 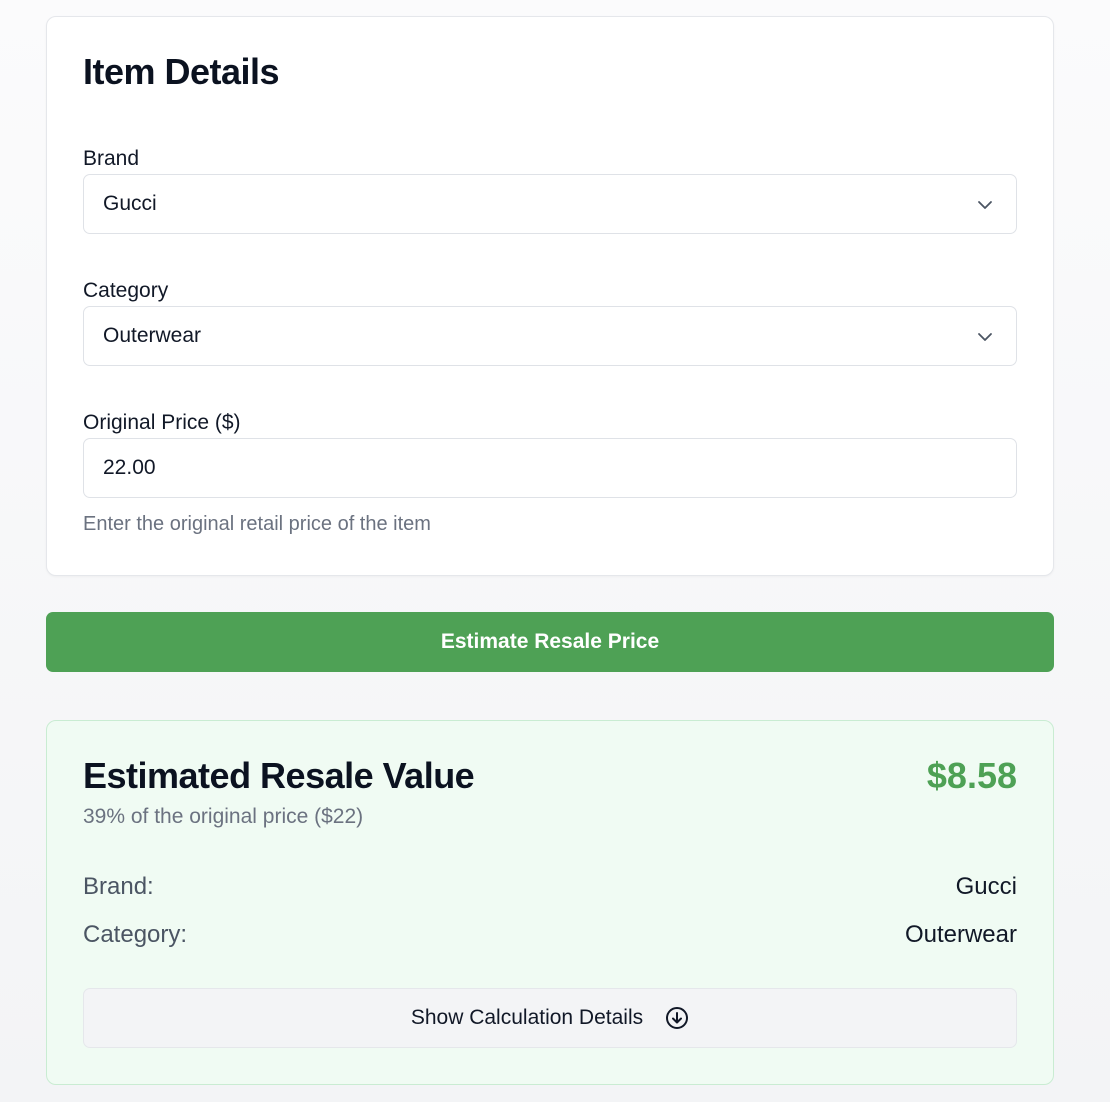 I want to click on category-select: Outerwear, so click(x=550, y=336).